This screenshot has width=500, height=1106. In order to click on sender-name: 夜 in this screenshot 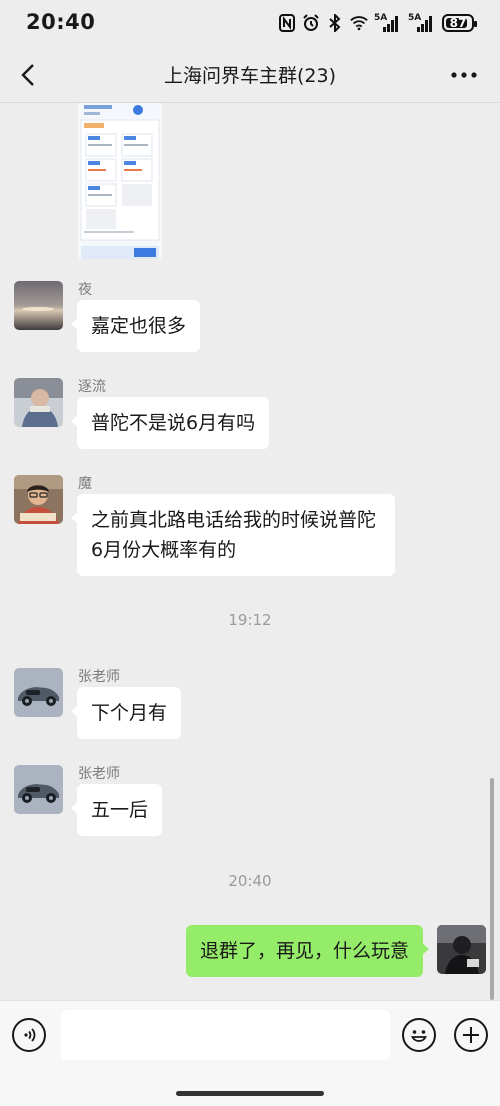, I will do `click(85, 290)`.